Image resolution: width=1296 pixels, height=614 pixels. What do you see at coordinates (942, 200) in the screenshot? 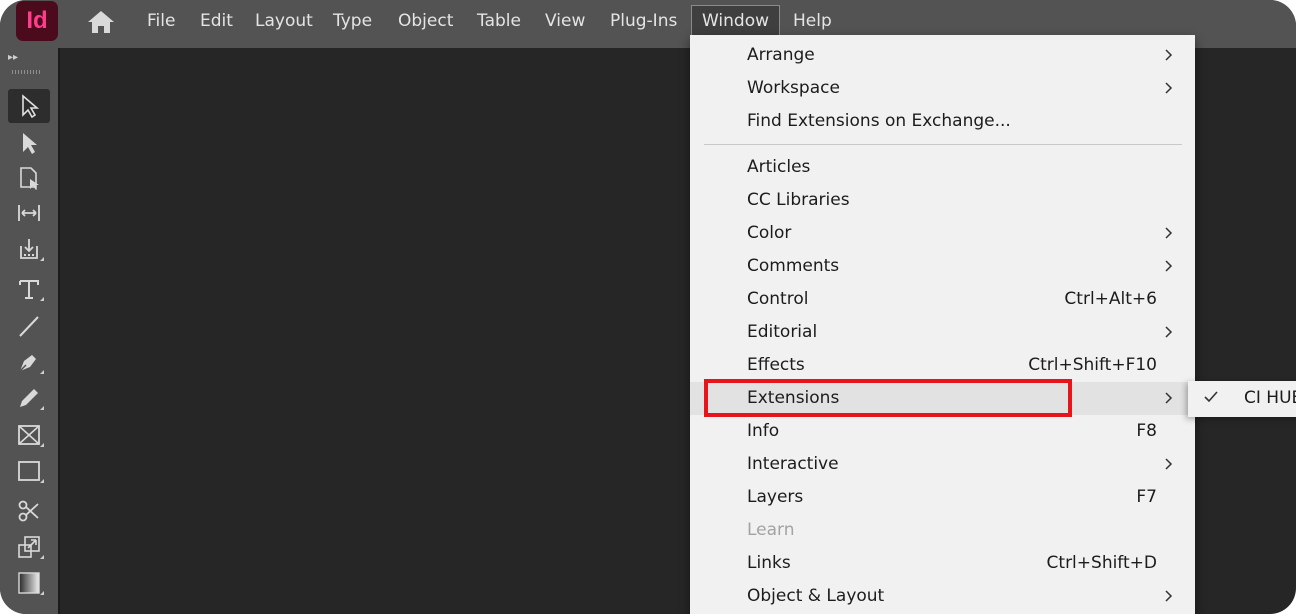
I see `menu-item-cc-libraries: CC Libraries` at bounding box center [942, 200].